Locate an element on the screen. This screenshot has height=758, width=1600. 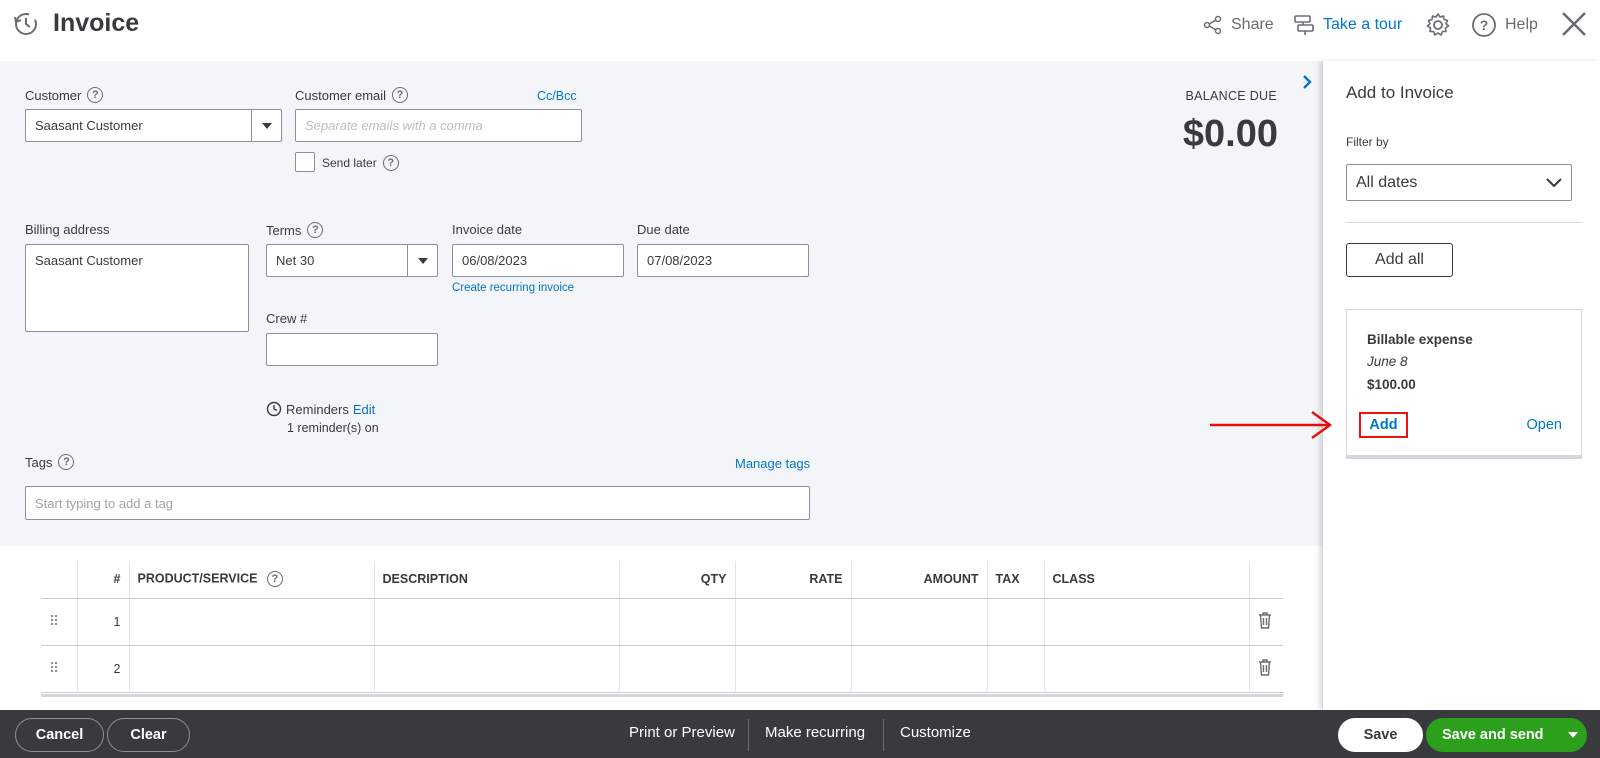
chevron-right-icon is located at coordinates (1307, 82).